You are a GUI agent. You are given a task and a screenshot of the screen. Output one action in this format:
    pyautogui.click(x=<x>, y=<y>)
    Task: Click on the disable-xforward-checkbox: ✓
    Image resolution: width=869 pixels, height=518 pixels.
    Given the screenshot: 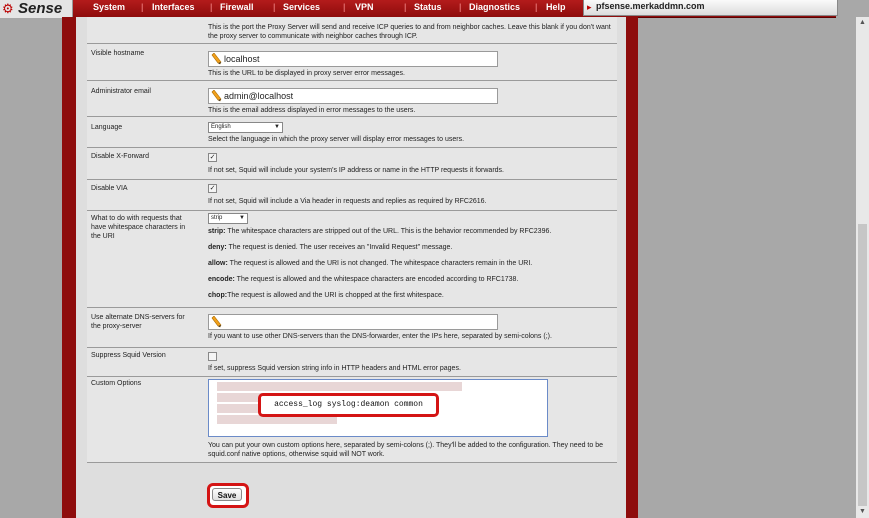 What is the action you would take?
    pyautogui.click(x=212, y=157)
    